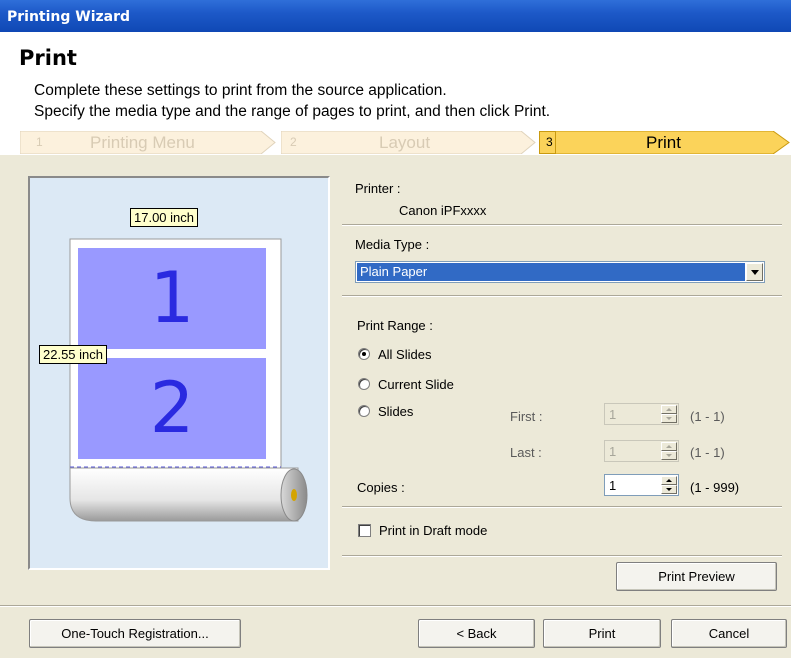  Describe the element at coordinates (526, 452) in the screenshot. I see `last-label: Last :` at that location.